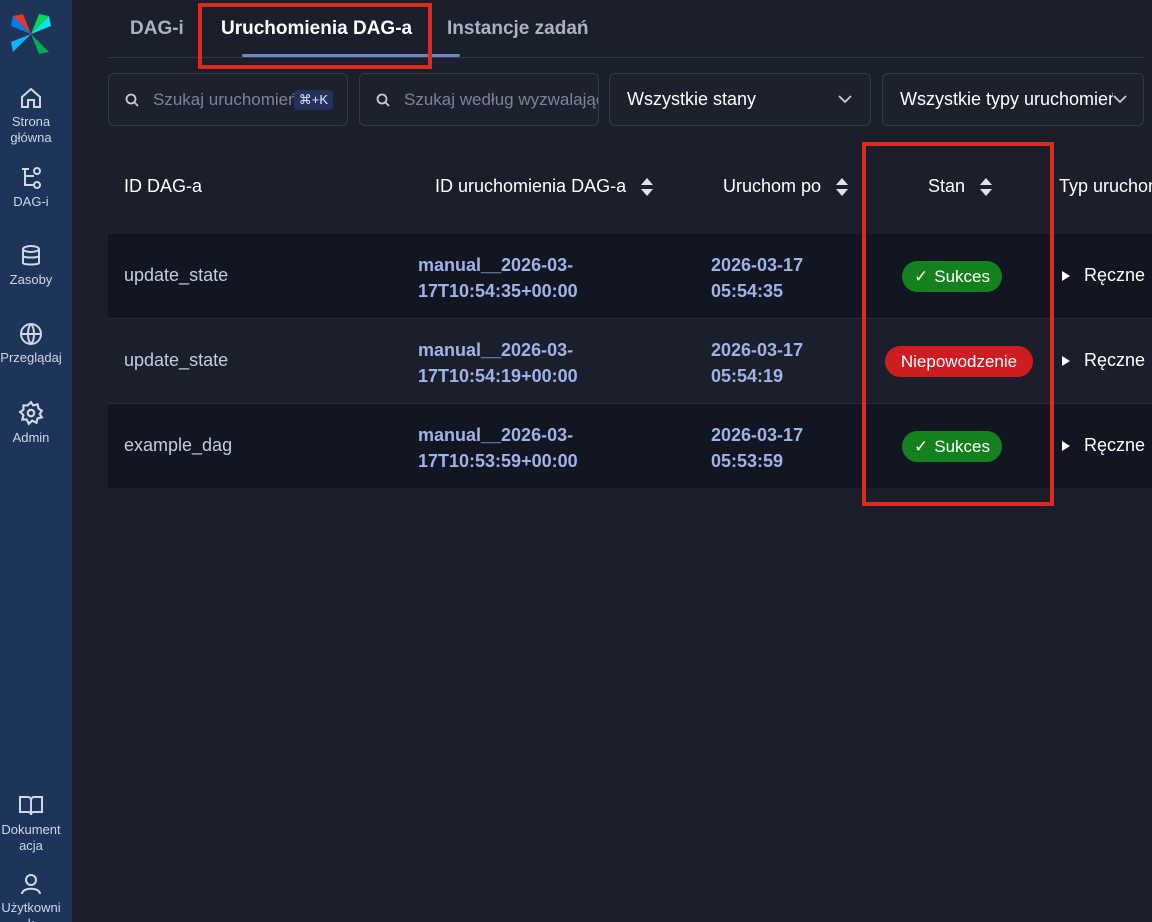  Describe the element at coordinates (31, 34) in the screenshot. I see `airflow-logo-icon` at that location.